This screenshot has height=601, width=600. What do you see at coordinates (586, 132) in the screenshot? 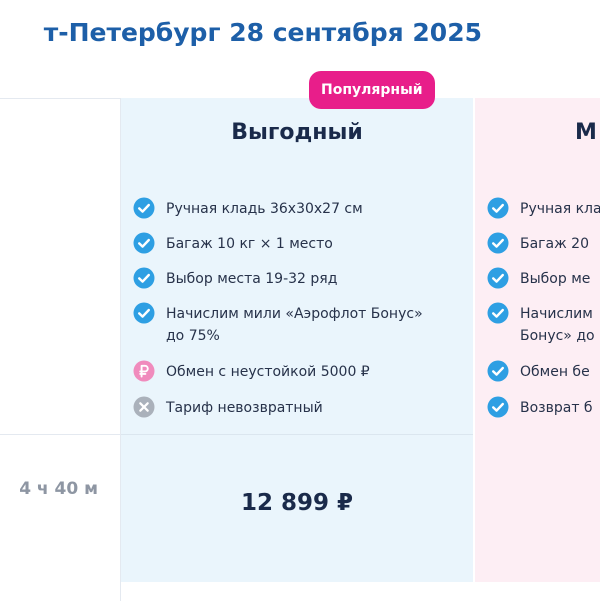
I see `tariff-name: М` at bounding box center [586, 132].